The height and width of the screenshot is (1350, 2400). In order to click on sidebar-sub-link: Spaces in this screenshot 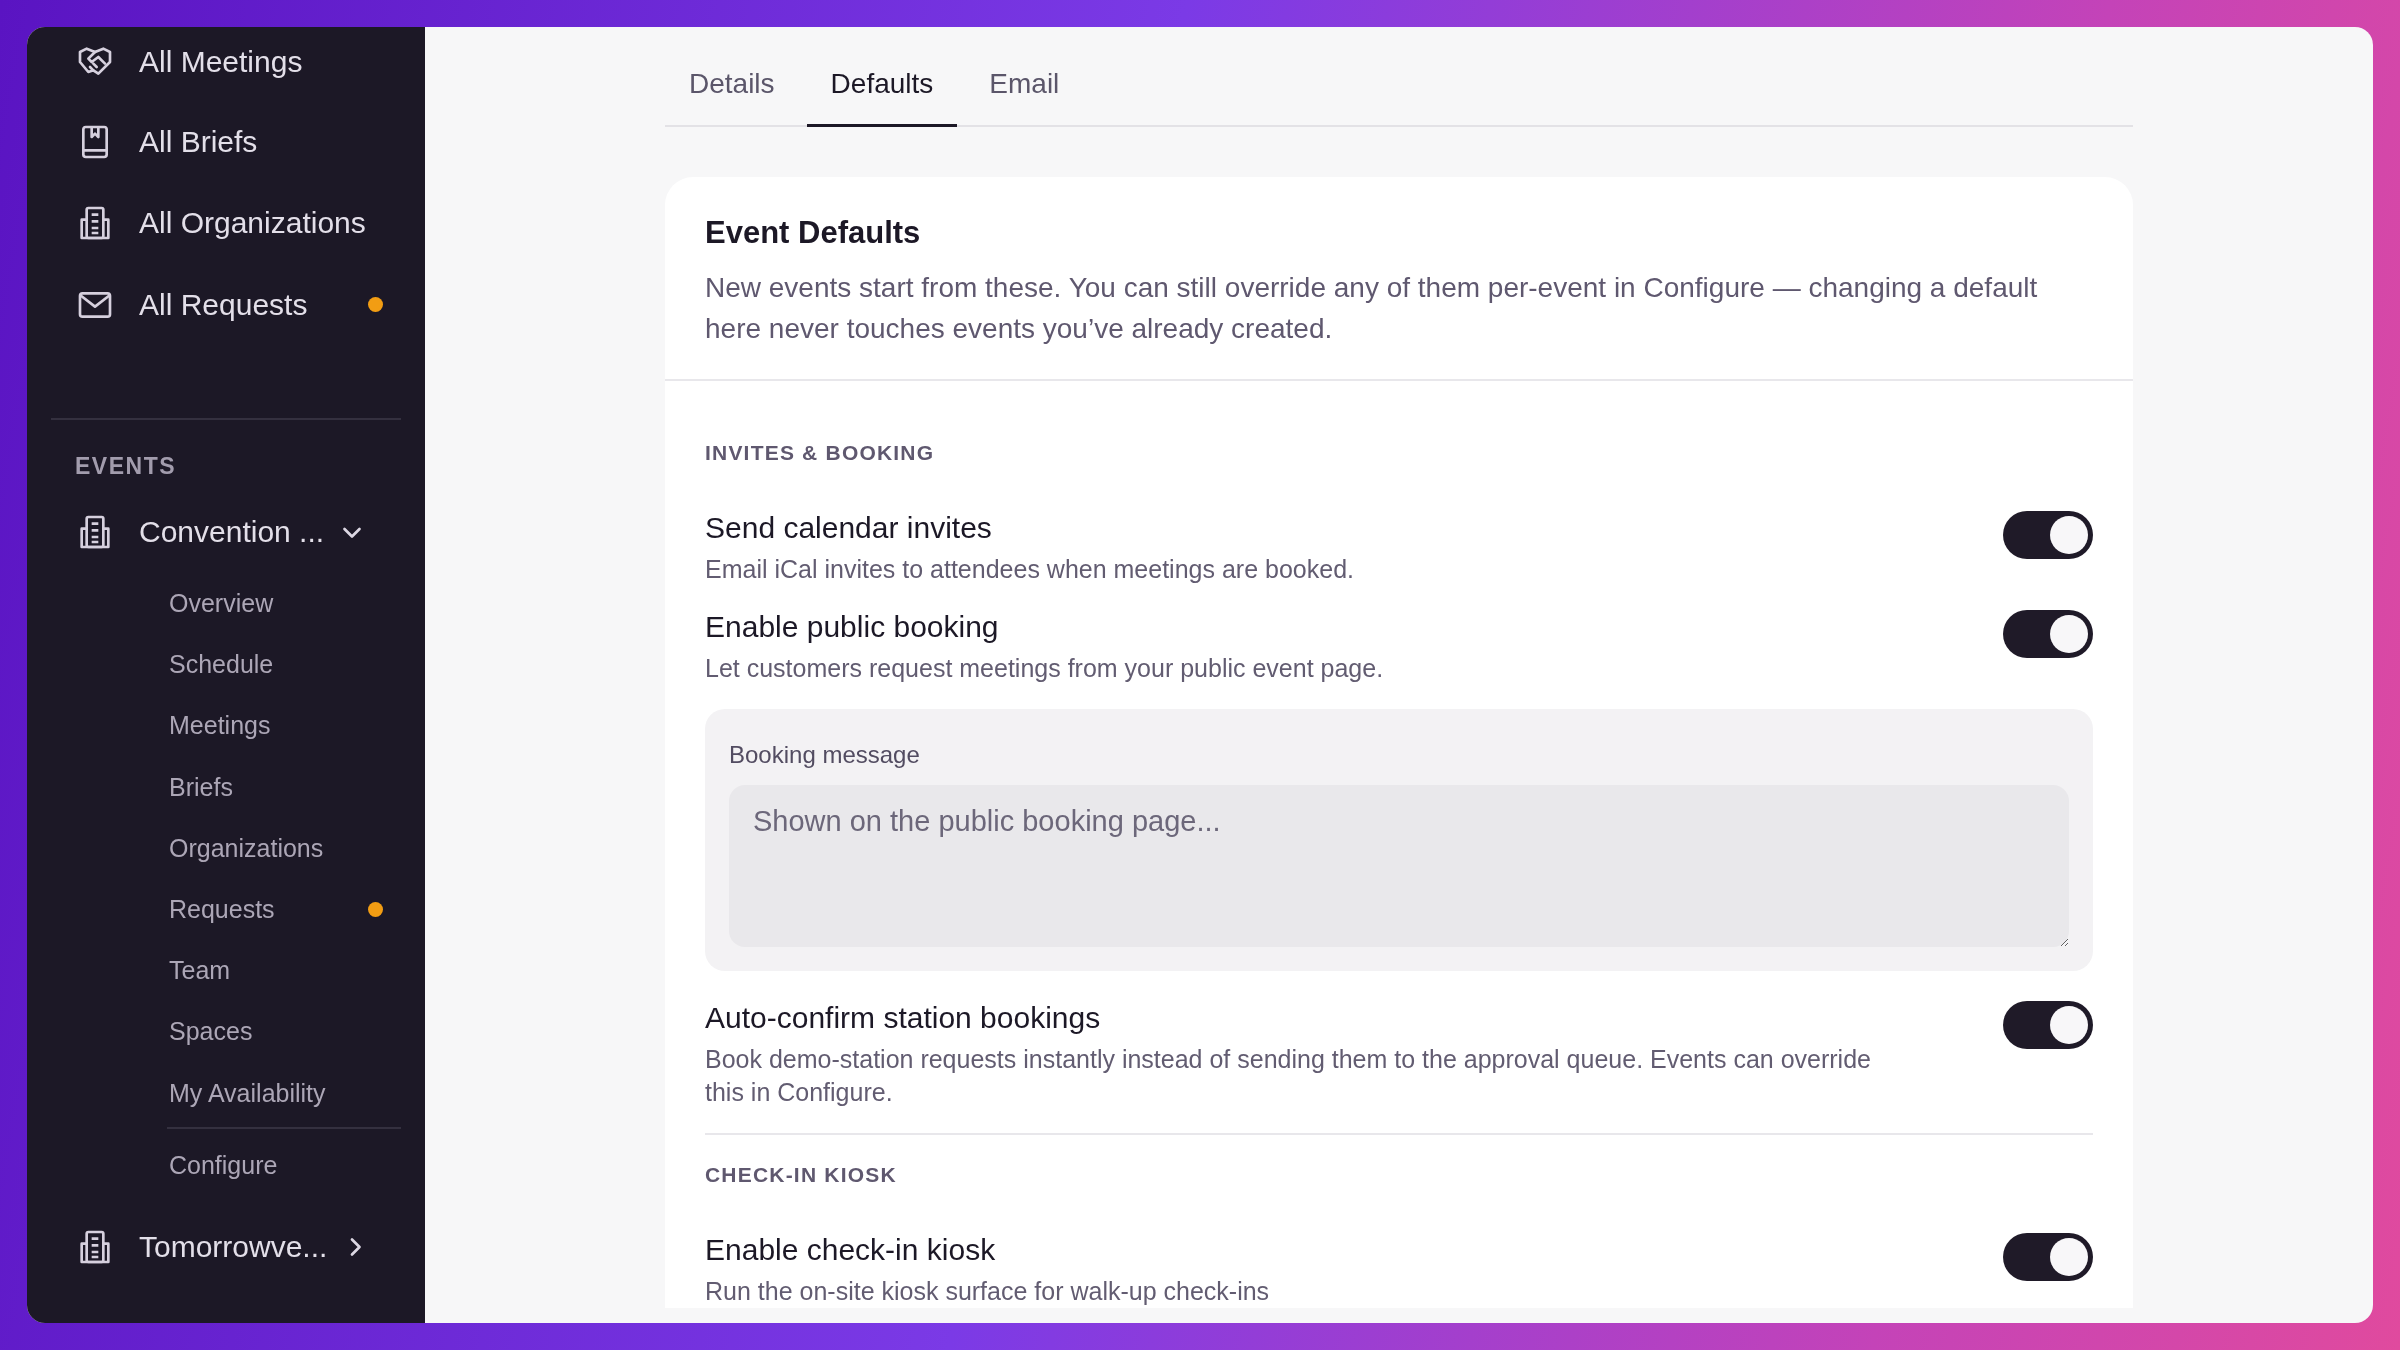, I will do `click(211, 1032)`.